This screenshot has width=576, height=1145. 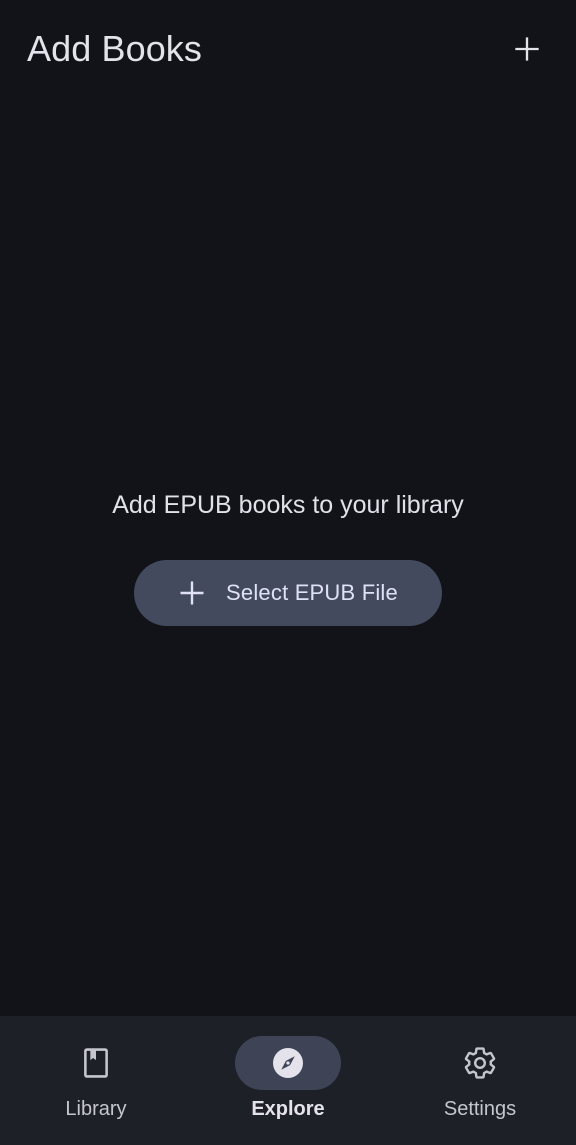 I want to click on nav-item-settings: Settings, so click(x=480, y=1080).